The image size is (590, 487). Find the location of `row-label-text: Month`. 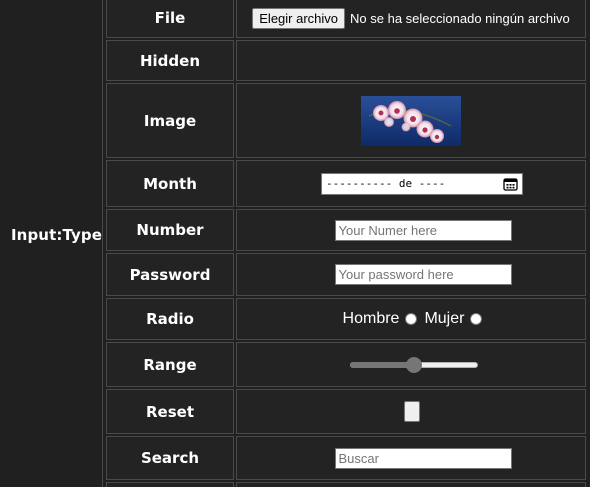

row-label-text: Month is located at coordinates (170, 183).